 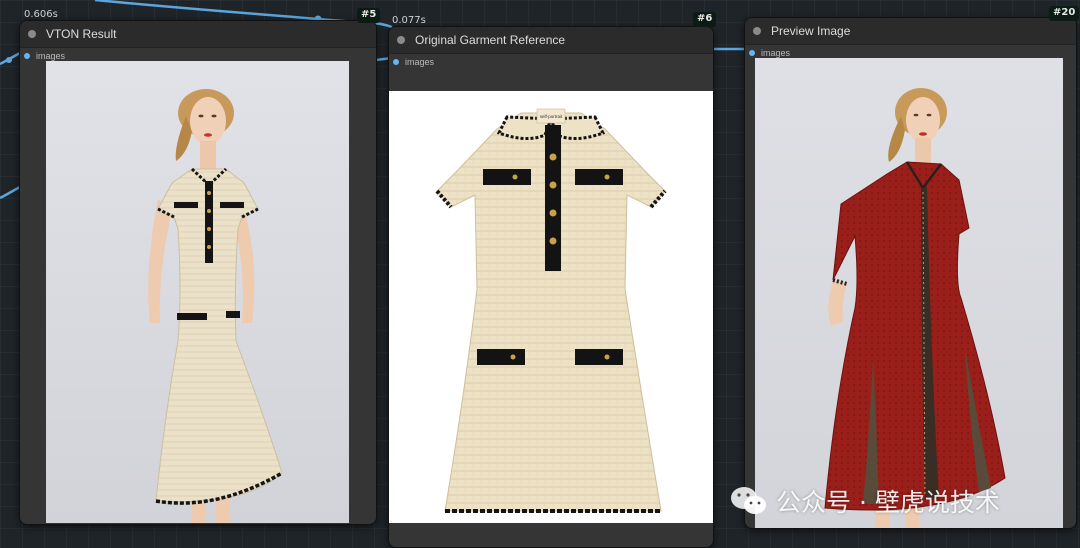 I want to click on node-timing: 0.606s, so click(x=41, y=14).